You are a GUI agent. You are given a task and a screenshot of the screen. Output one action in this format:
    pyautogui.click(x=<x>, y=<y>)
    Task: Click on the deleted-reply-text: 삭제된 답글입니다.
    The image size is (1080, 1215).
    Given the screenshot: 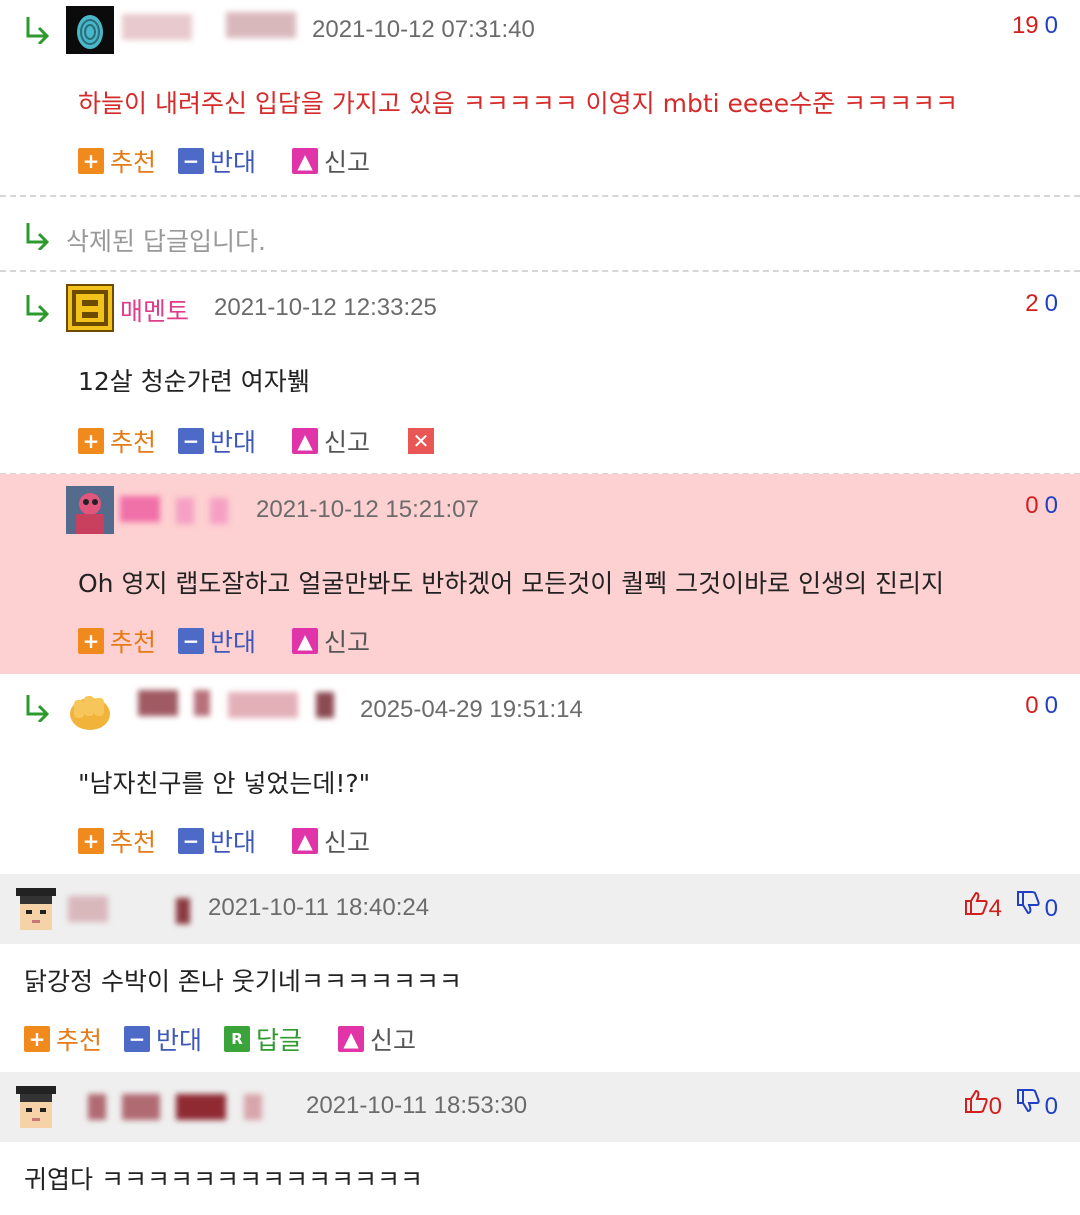 What is the action you would take?
    pyautogui.click(x=166, y=241)
    